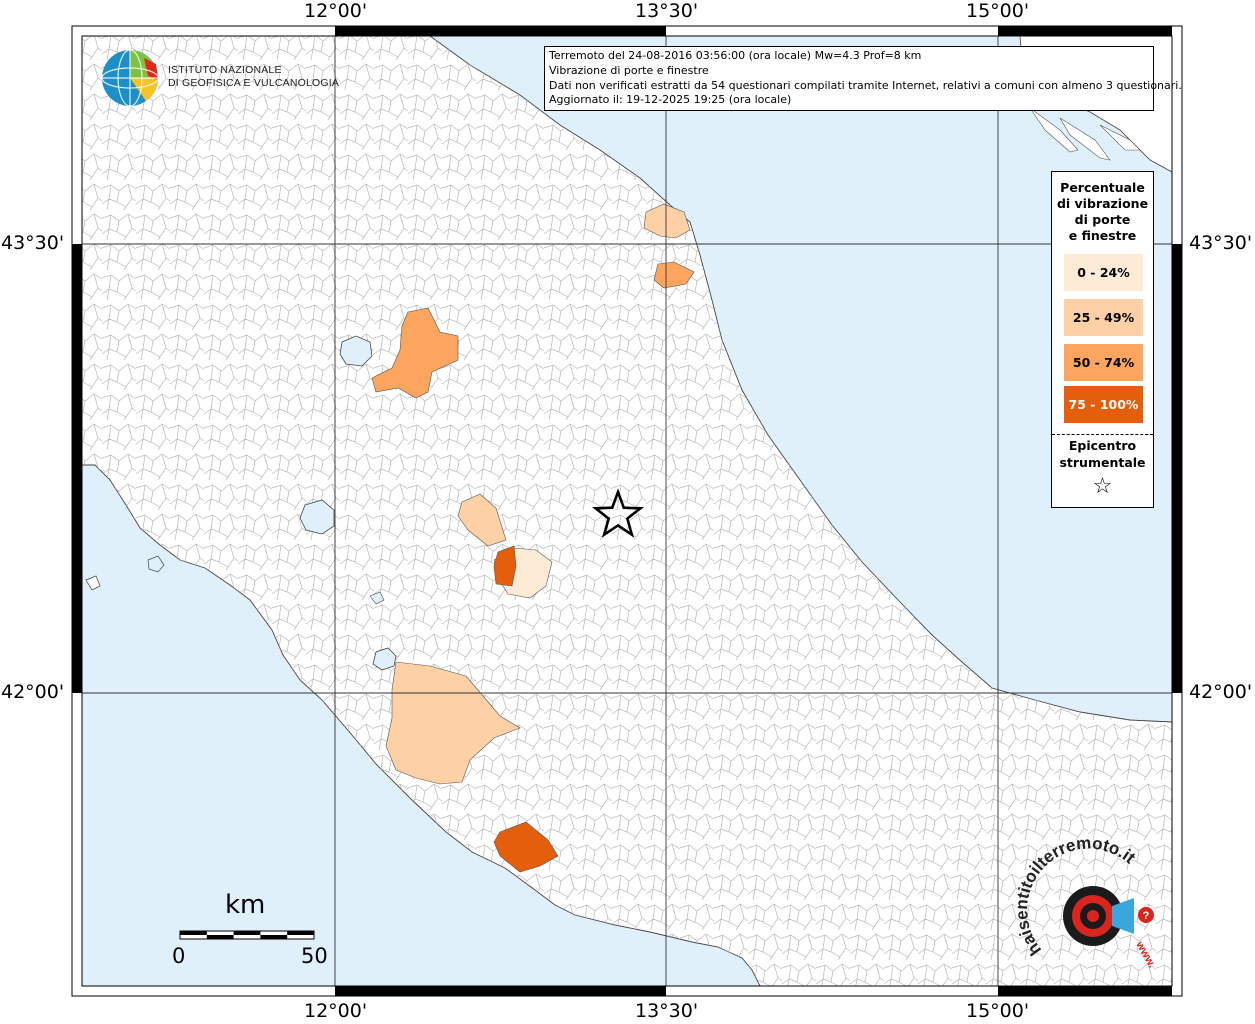 The width and height of the screenshot is (1255, 1024). What do you see at coordinates (1221, 243) in the screenshot?
I see `lat-label-right-1: 43°30'` at bounding box center [1221, 243].